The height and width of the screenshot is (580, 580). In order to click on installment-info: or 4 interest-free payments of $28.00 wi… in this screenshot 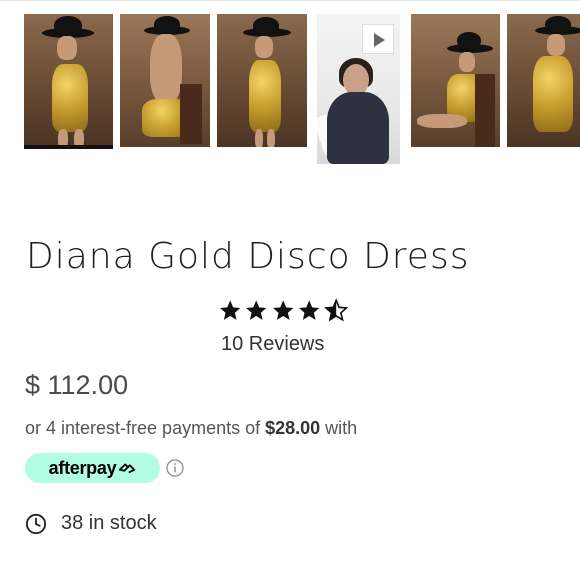, I will do `click(191, 428)`.